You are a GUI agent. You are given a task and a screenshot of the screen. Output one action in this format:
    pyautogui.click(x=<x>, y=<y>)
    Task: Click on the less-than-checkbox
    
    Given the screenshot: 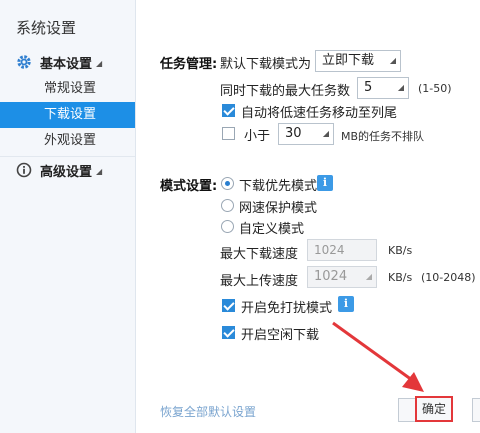 What is the action you would take?
    pyautogui.click(x=228, y=133)
    